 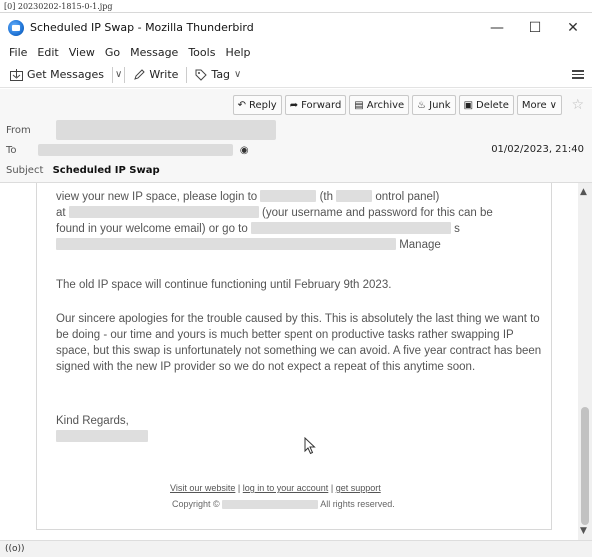 I want to click on status-bar: ((o)), so click(x=296, y=548).